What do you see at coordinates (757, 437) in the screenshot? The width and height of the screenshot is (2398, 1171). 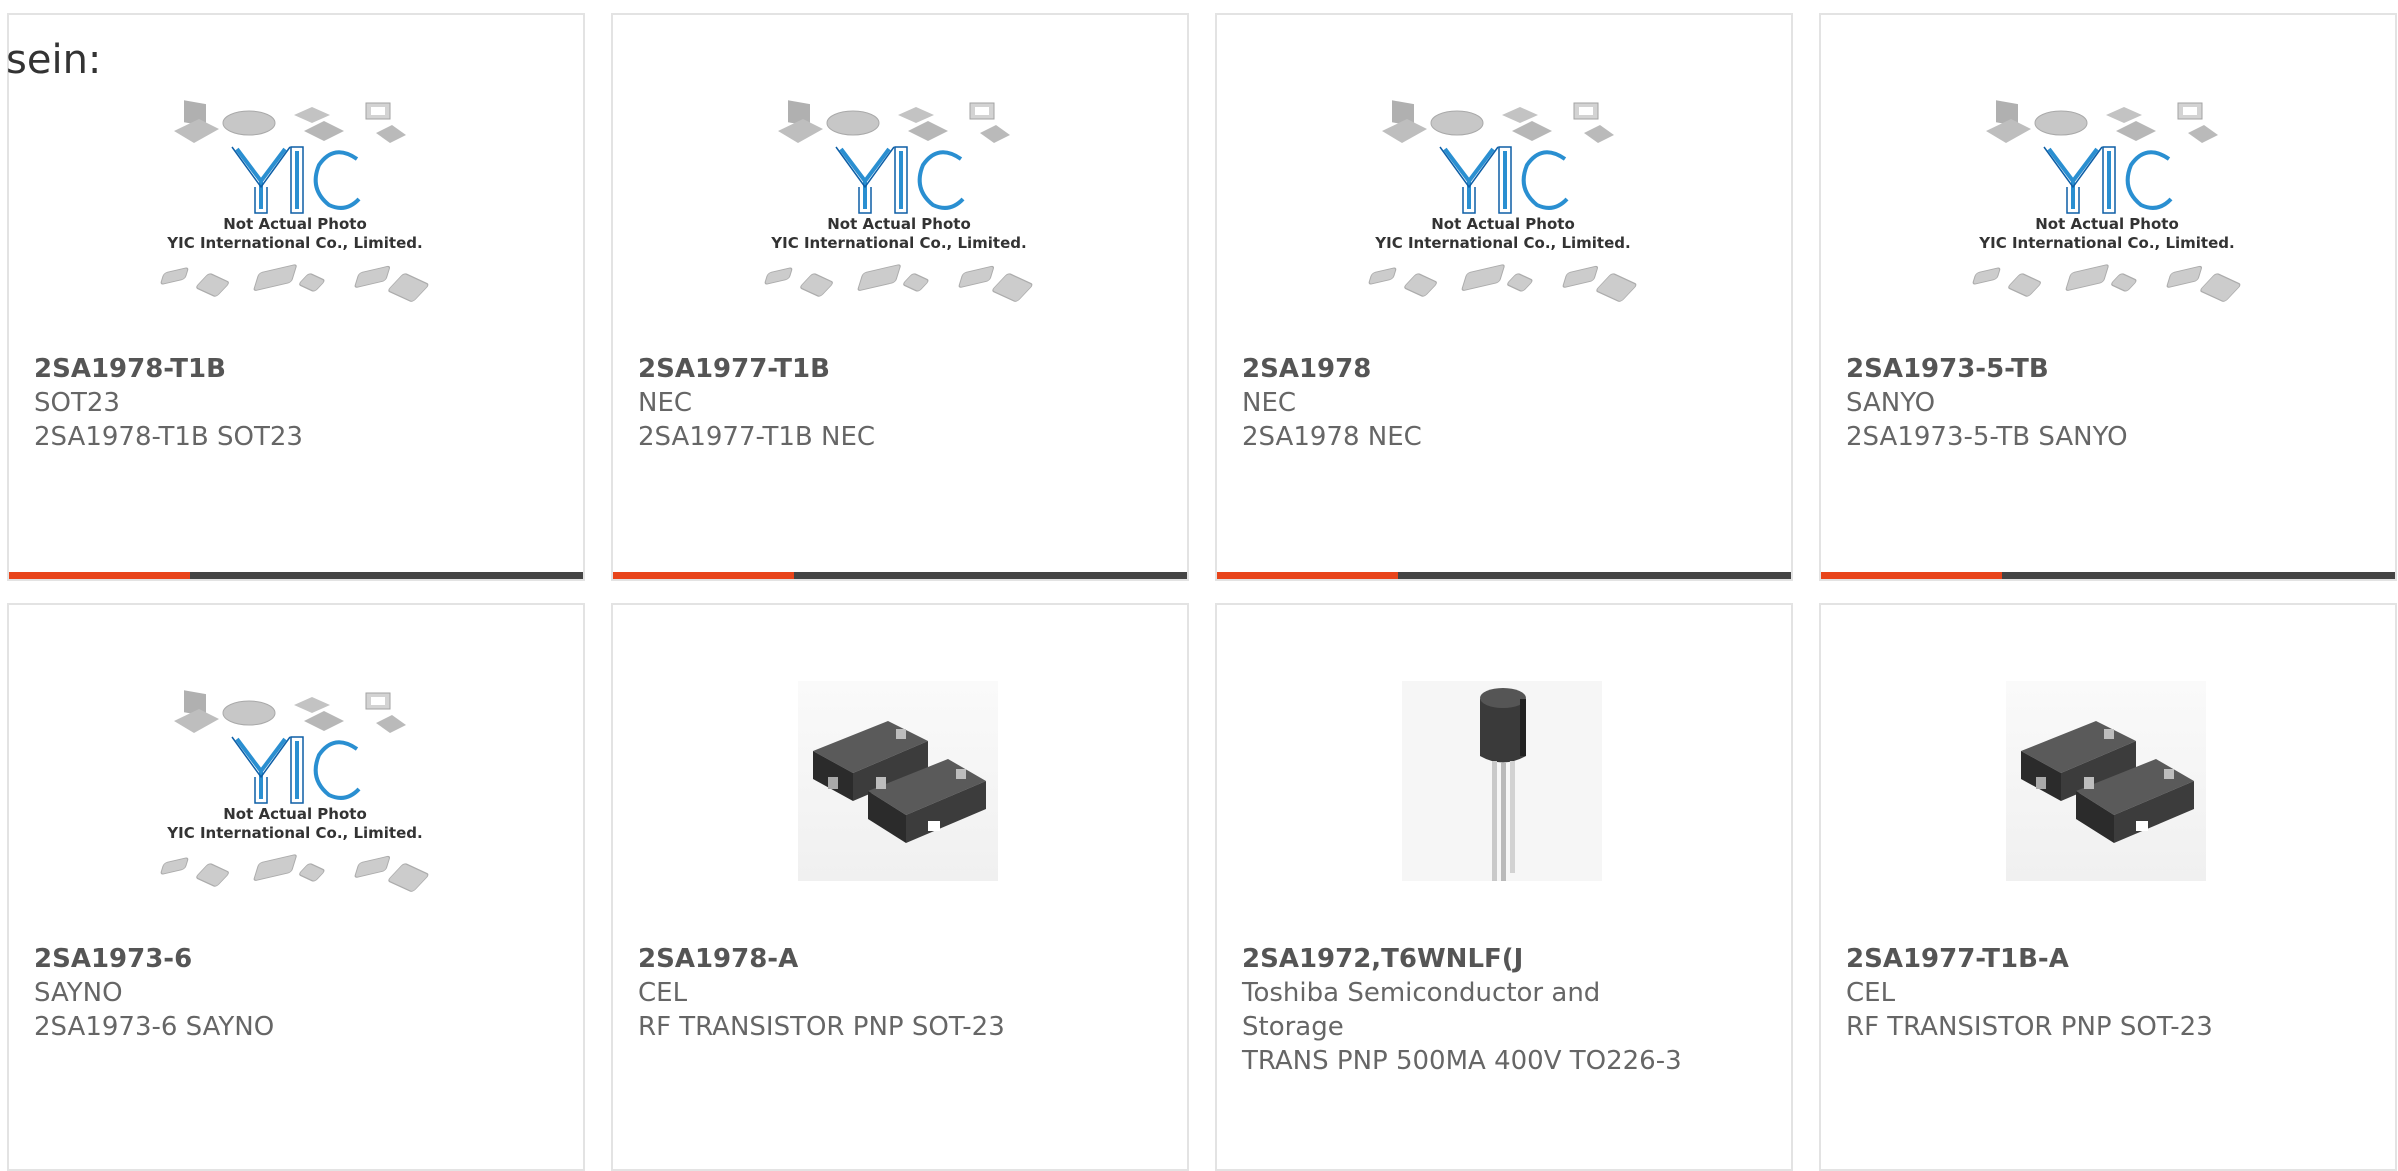 I see `description: 2SA1977-T1B NEC` at bounding box center [757, 437].